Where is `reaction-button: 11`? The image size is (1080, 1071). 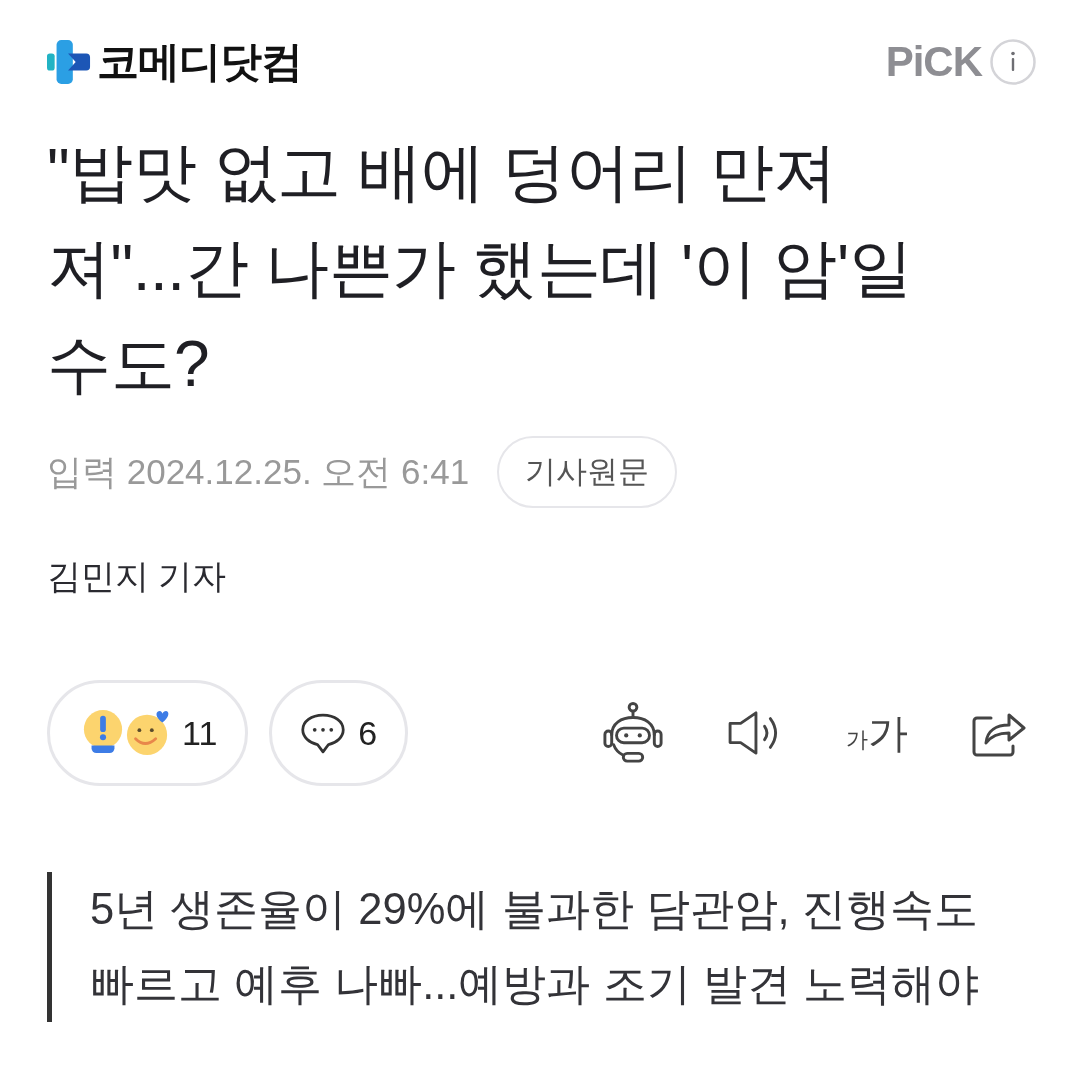 reaction-button: 11 is located at coordinates (148, 733).